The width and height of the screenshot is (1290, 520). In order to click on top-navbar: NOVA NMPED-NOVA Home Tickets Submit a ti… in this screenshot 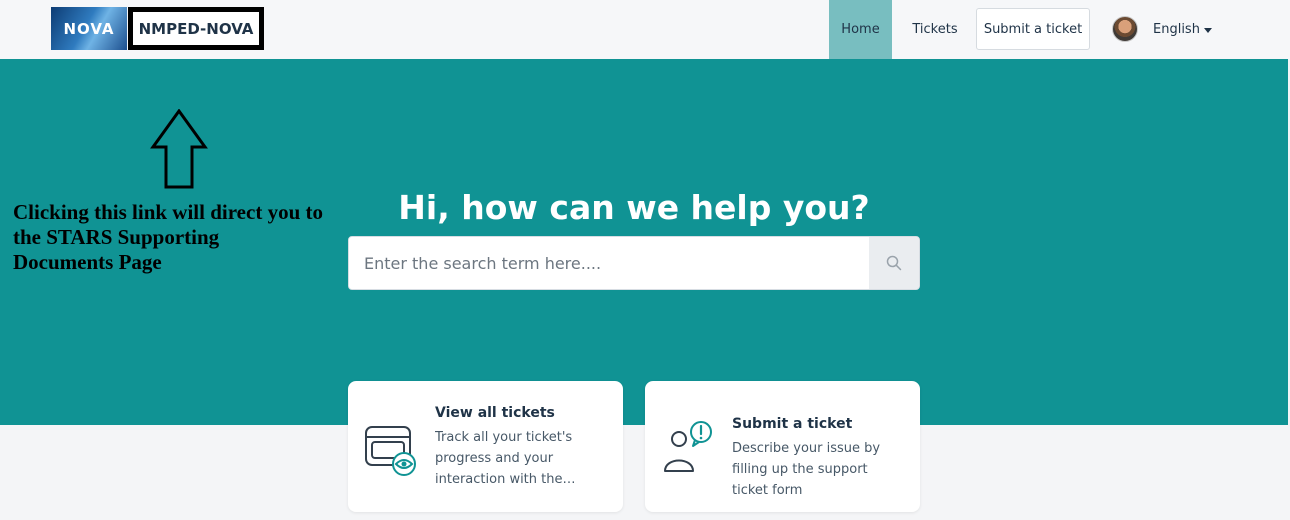, I will do `click(645, 29)`.